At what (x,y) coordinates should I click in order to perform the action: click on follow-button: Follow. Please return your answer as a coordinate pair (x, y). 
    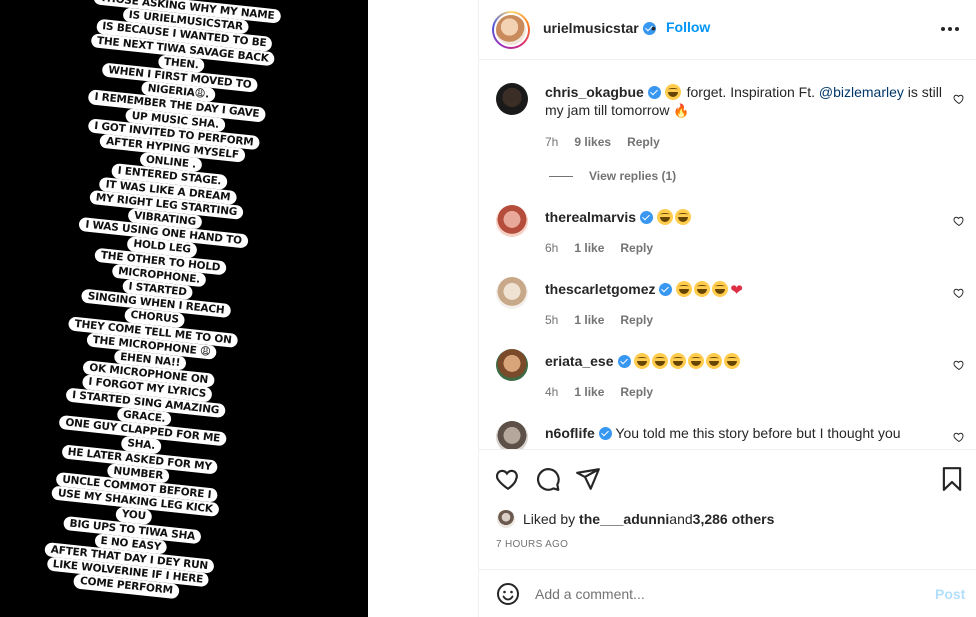
    Looking at the image, I should click on (688, 27).